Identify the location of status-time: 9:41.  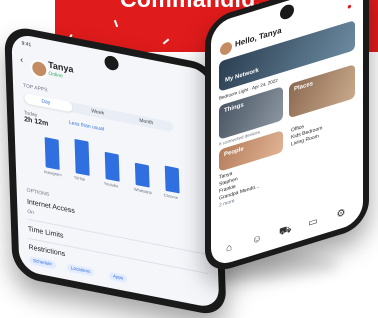
(26, 44).